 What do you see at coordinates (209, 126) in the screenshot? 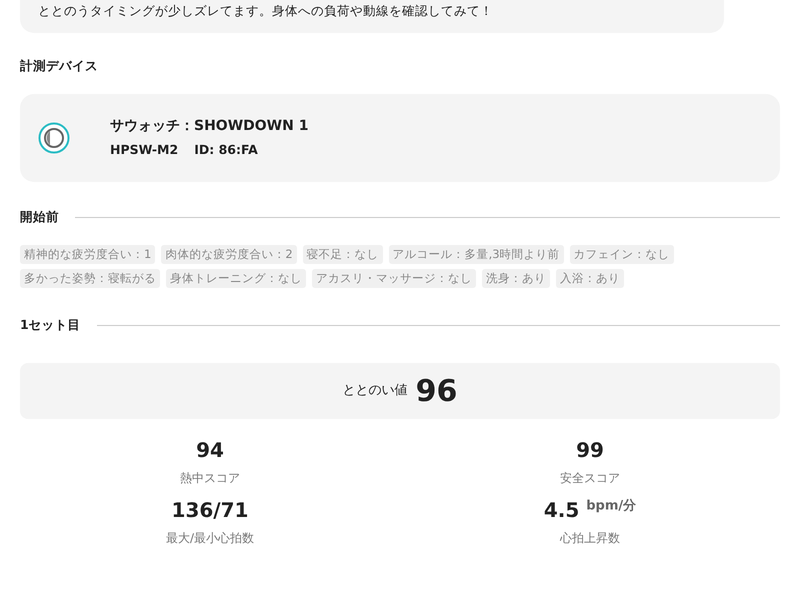
I see `device-name: サウォッチ：SHOWDOWN 1` at bounding box center [209, 126].